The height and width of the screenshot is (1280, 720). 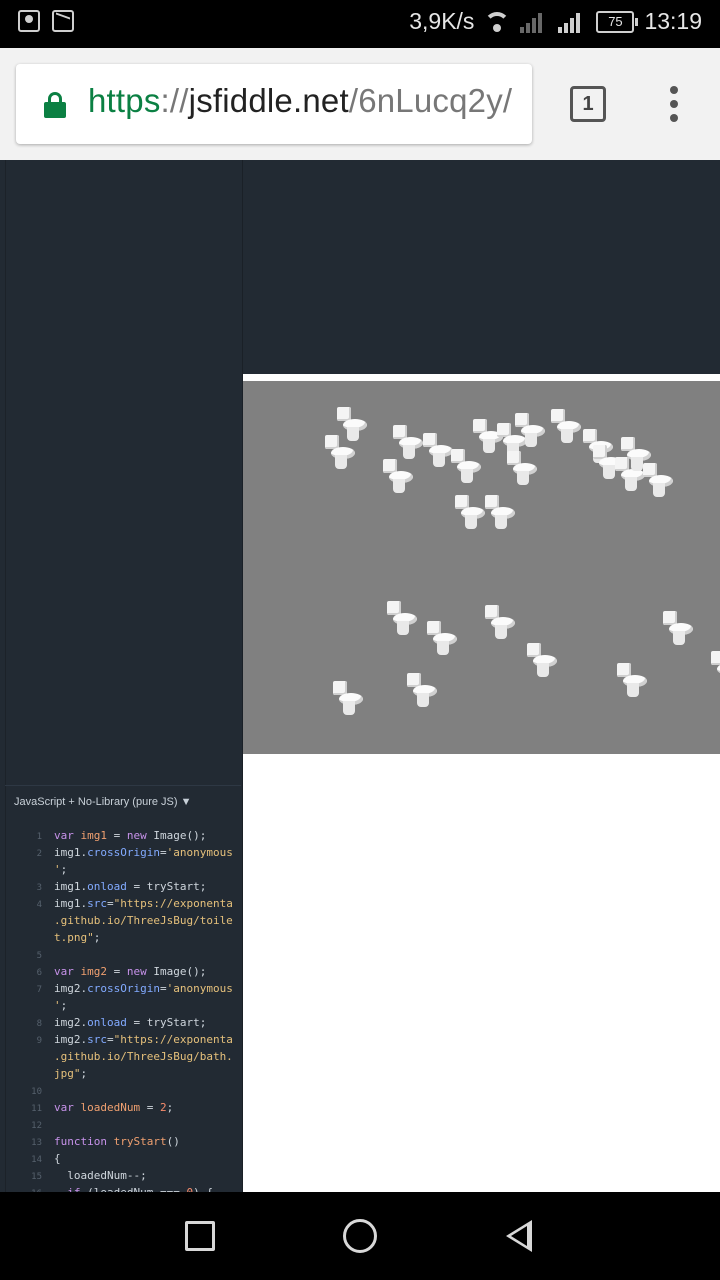 What do you see at coordinates (102, 1107) in the screenshot?
I see `code-line: 11 var loadedNum = 2;` at bounding box center [102, 1107].